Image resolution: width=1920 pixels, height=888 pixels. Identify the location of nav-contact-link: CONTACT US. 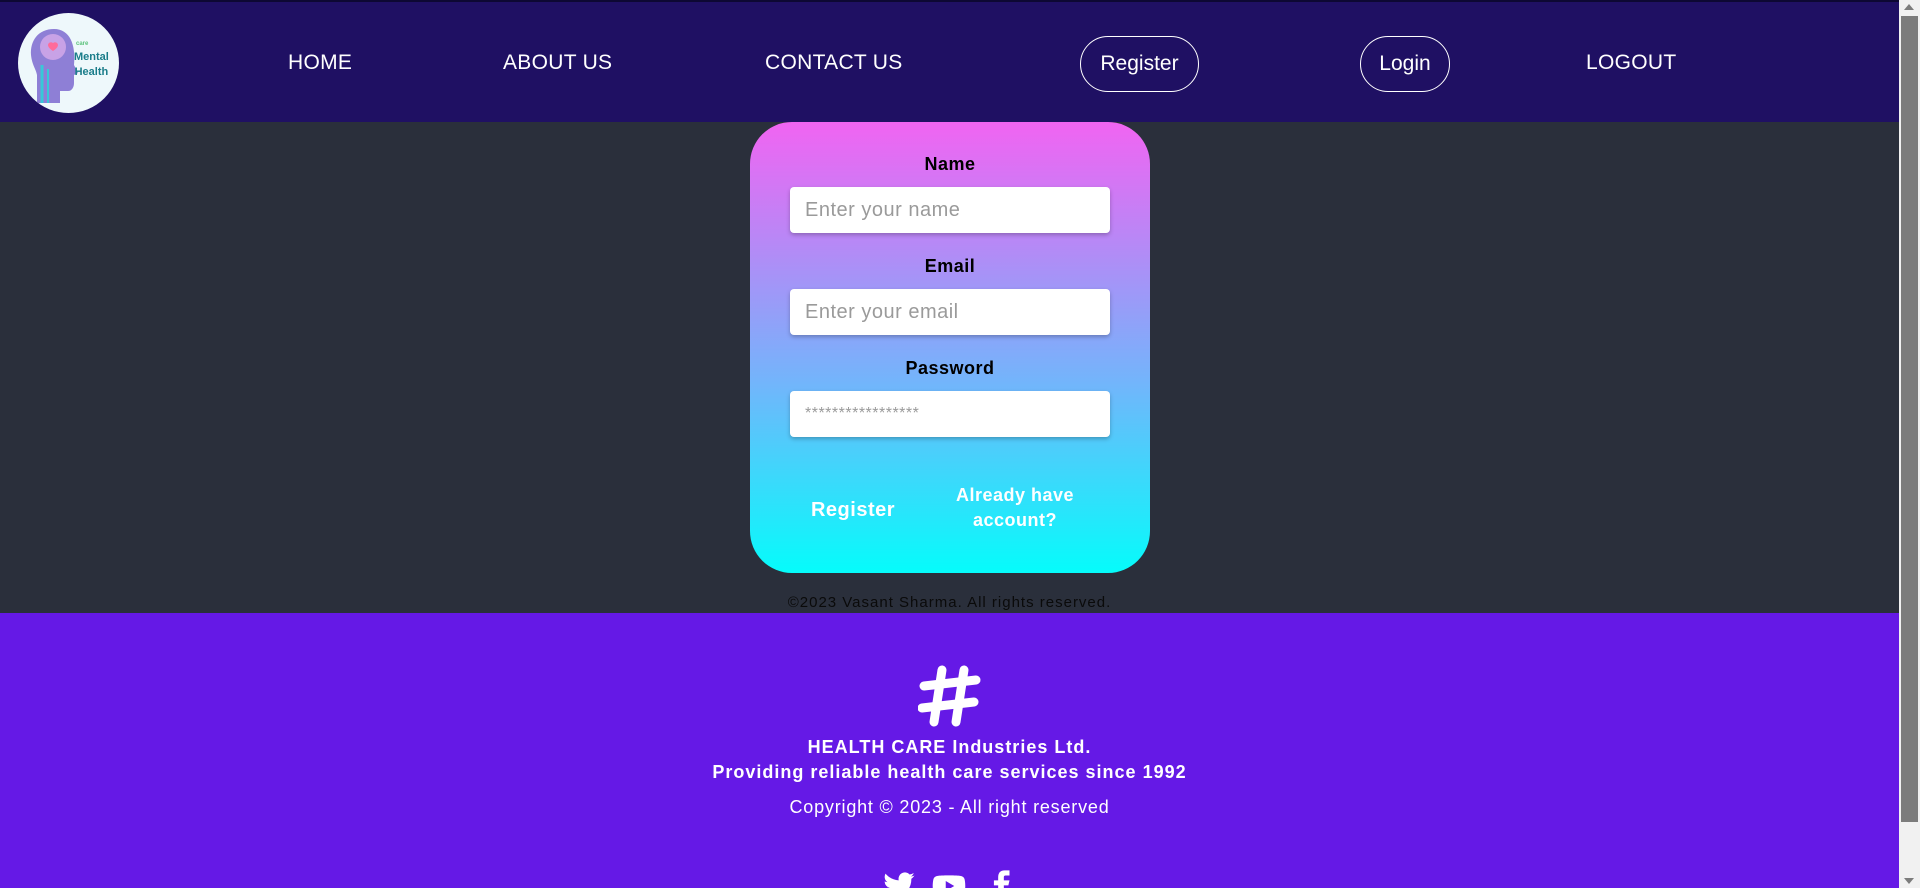
(834, 63).